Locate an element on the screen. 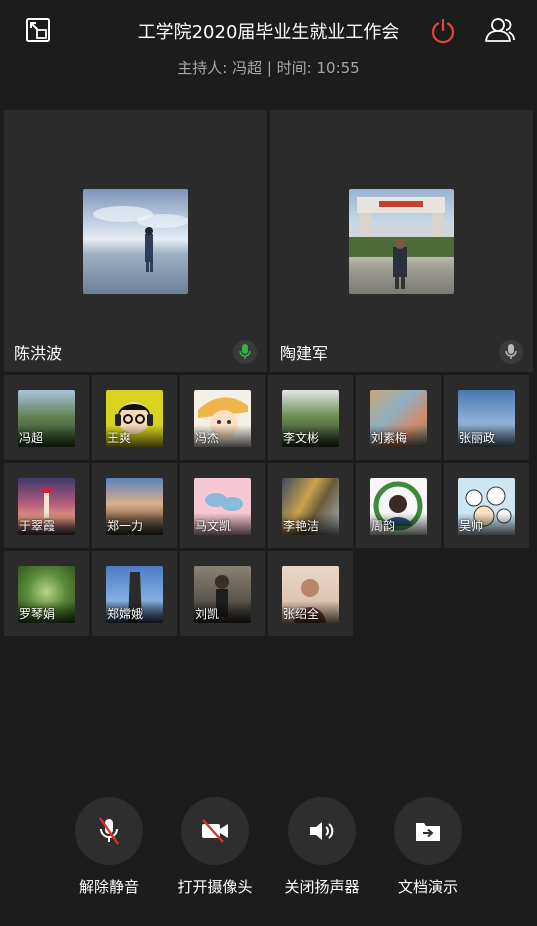  participant-name: 冯杰 is located at coordinates (207, 438).